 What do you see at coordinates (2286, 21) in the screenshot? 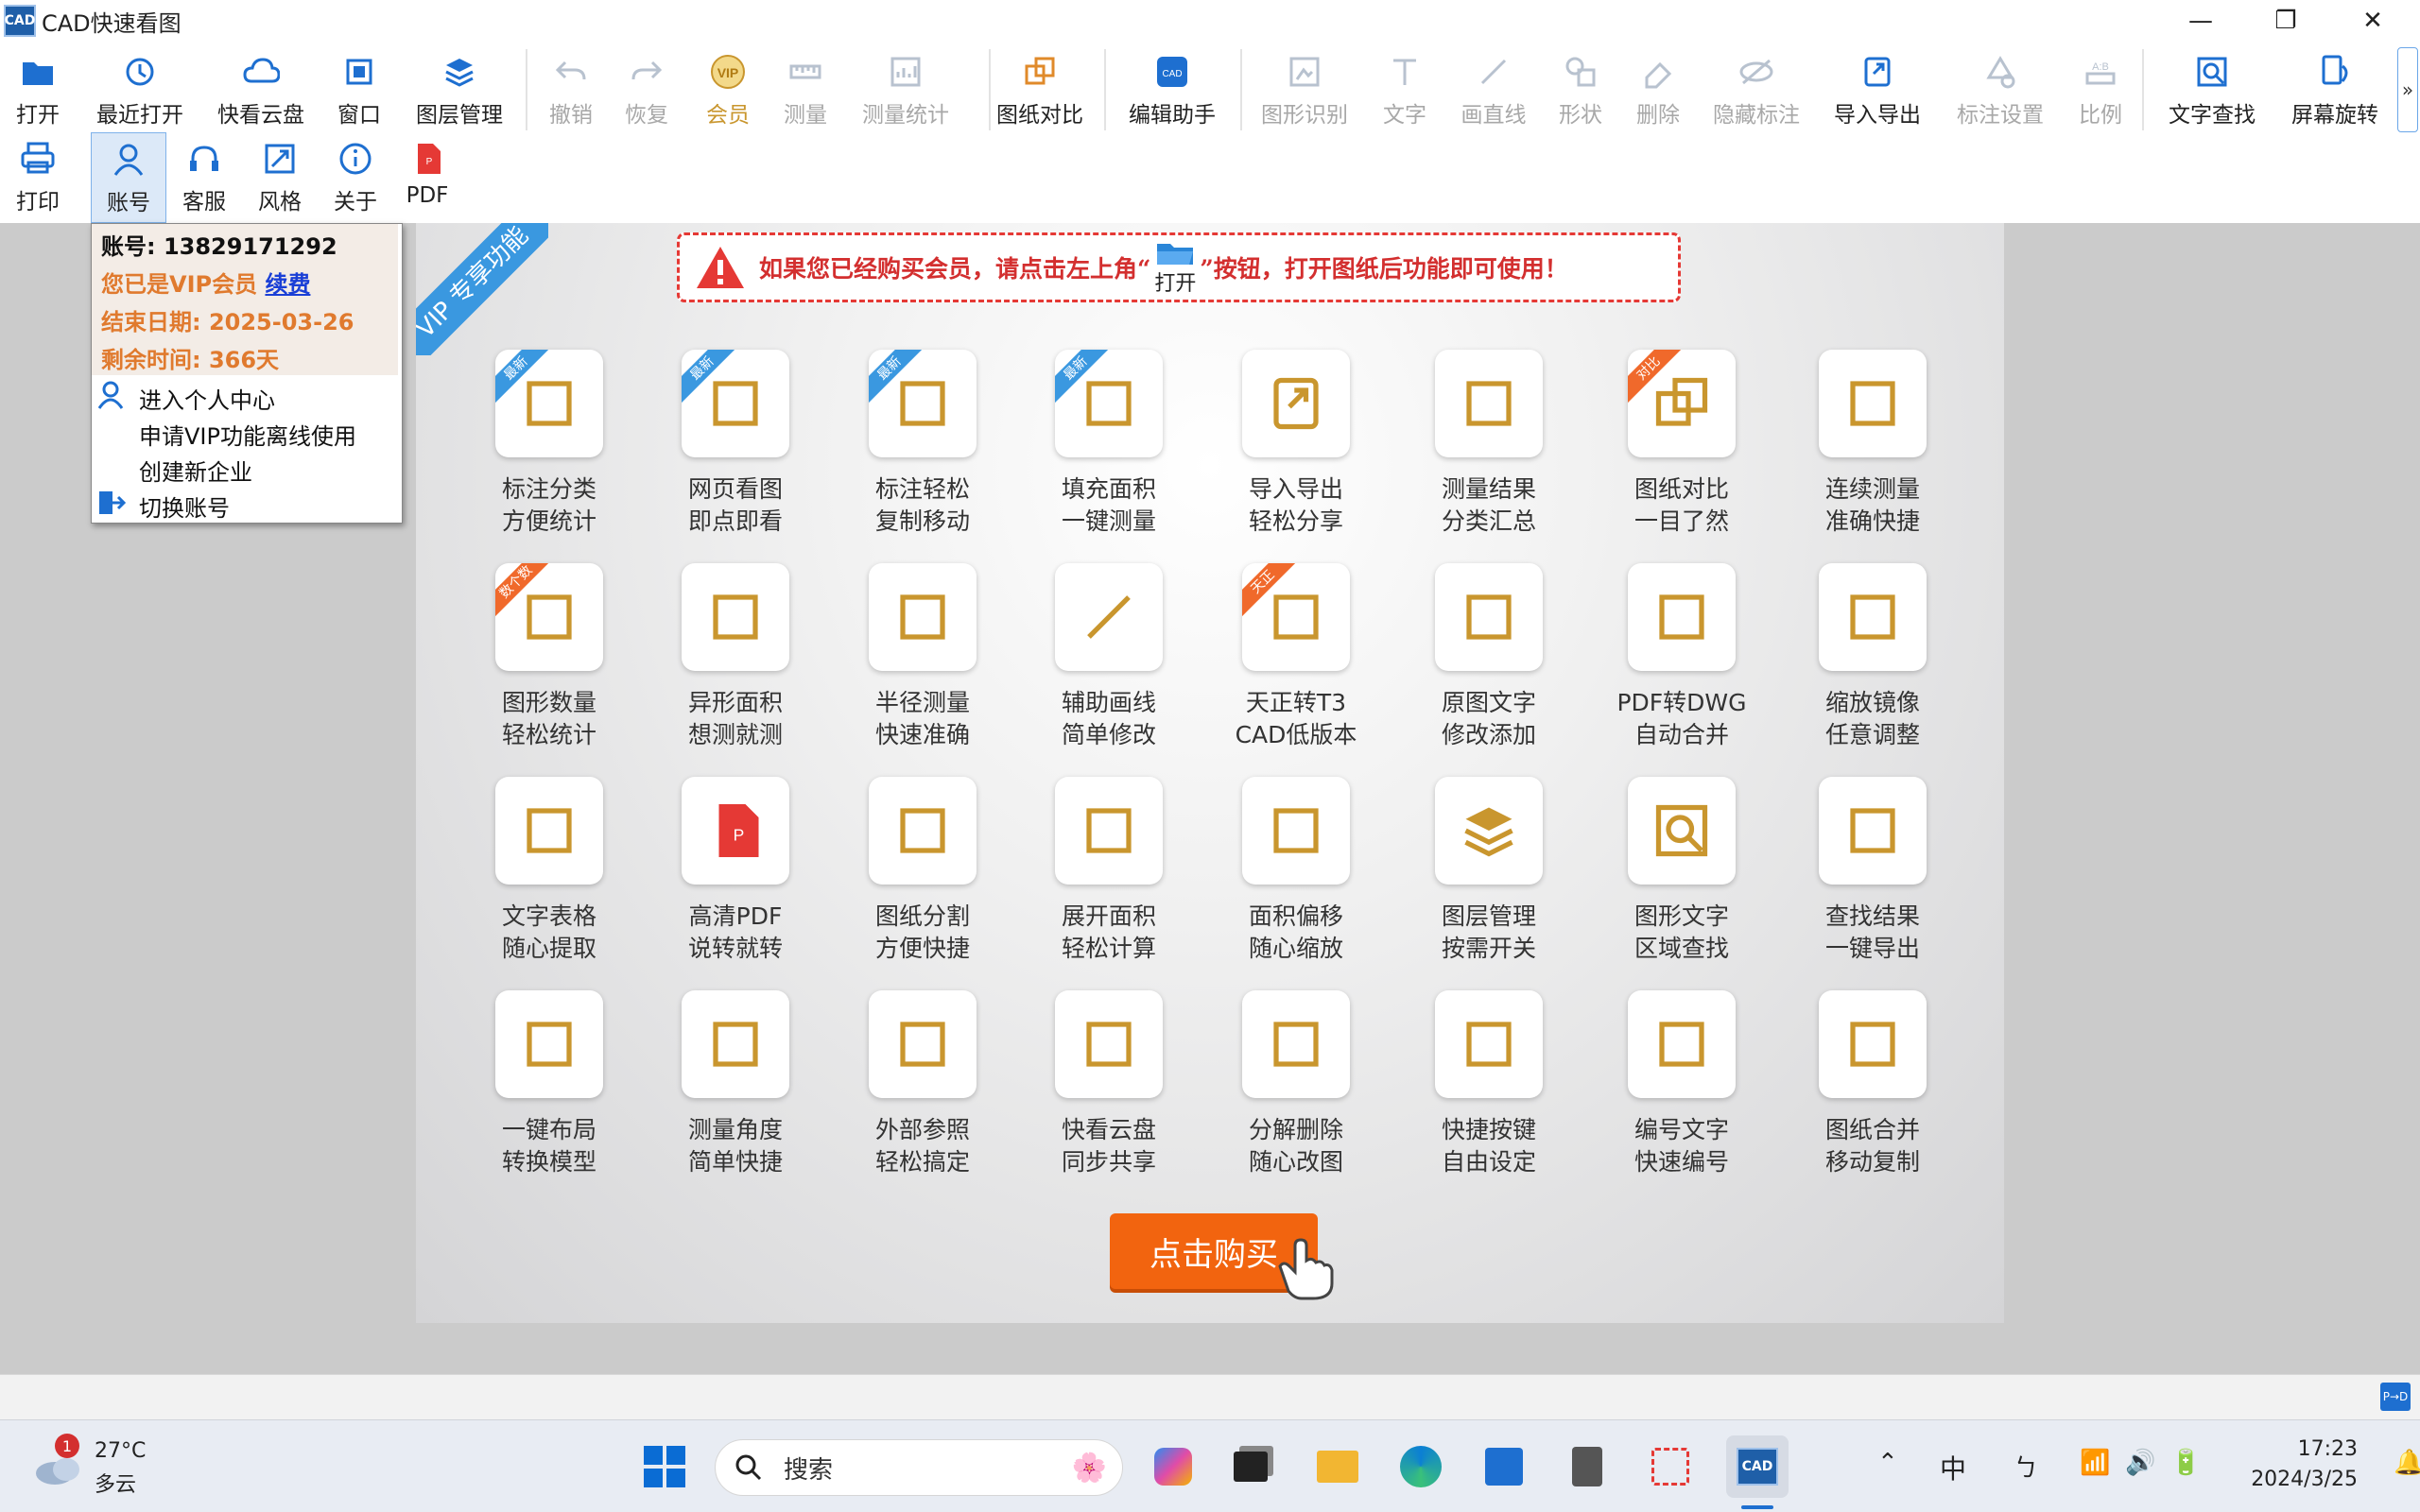
I see `maximize-button: ❐` at bounding box center [2286, 21].